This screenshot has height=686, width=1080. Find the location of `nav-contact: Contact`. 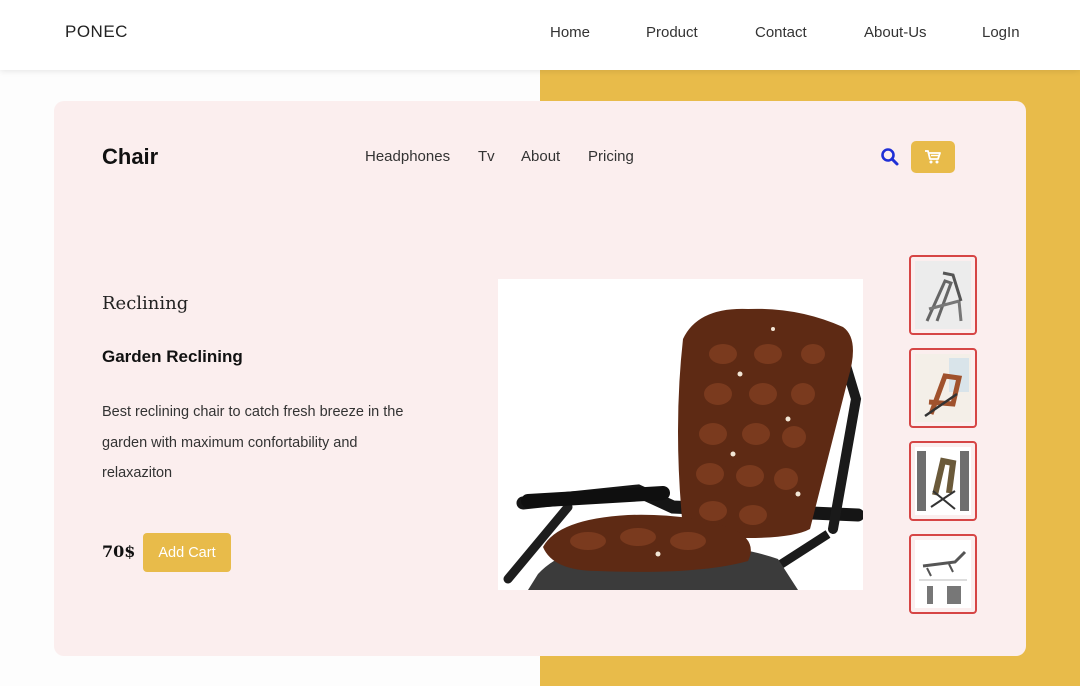

nav-contact: Contact is located at coordinates (781, 32).